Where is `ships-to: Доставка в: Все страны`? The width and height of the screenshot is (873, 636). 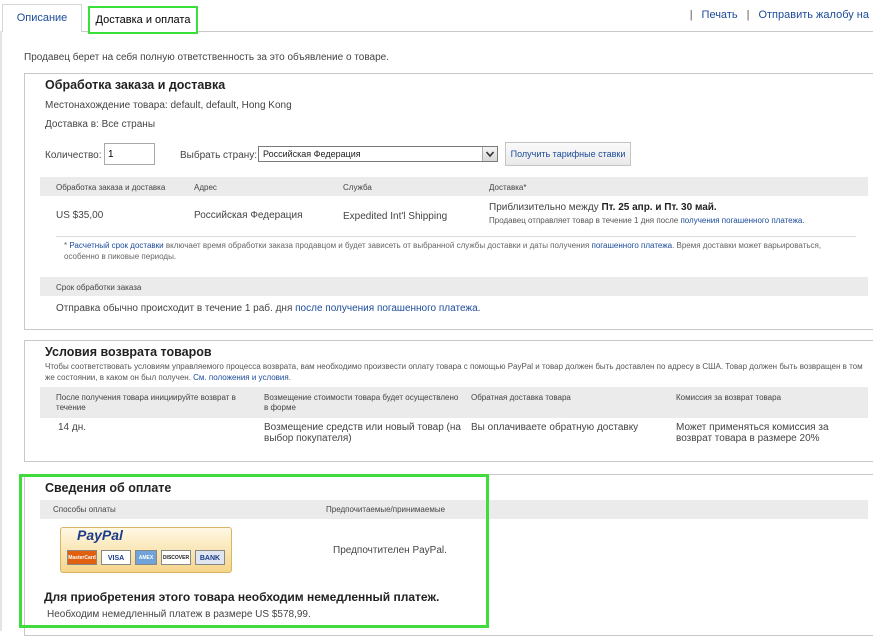 ships-to: Доставка в: Все страны is located at coordinates (100, 124).